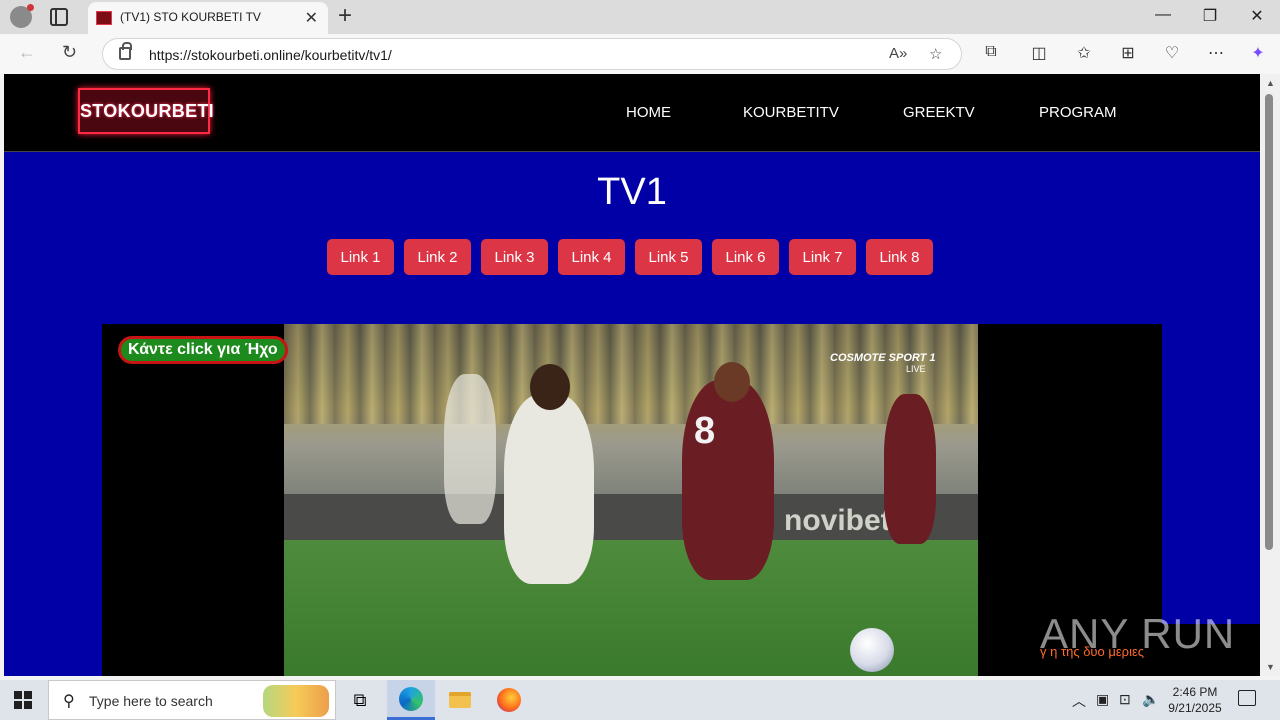 The image size is (1280, 720). Describe the element at coordinates (514, 257) in the screenshot. I see `link-3-button: Link 3` at that location.